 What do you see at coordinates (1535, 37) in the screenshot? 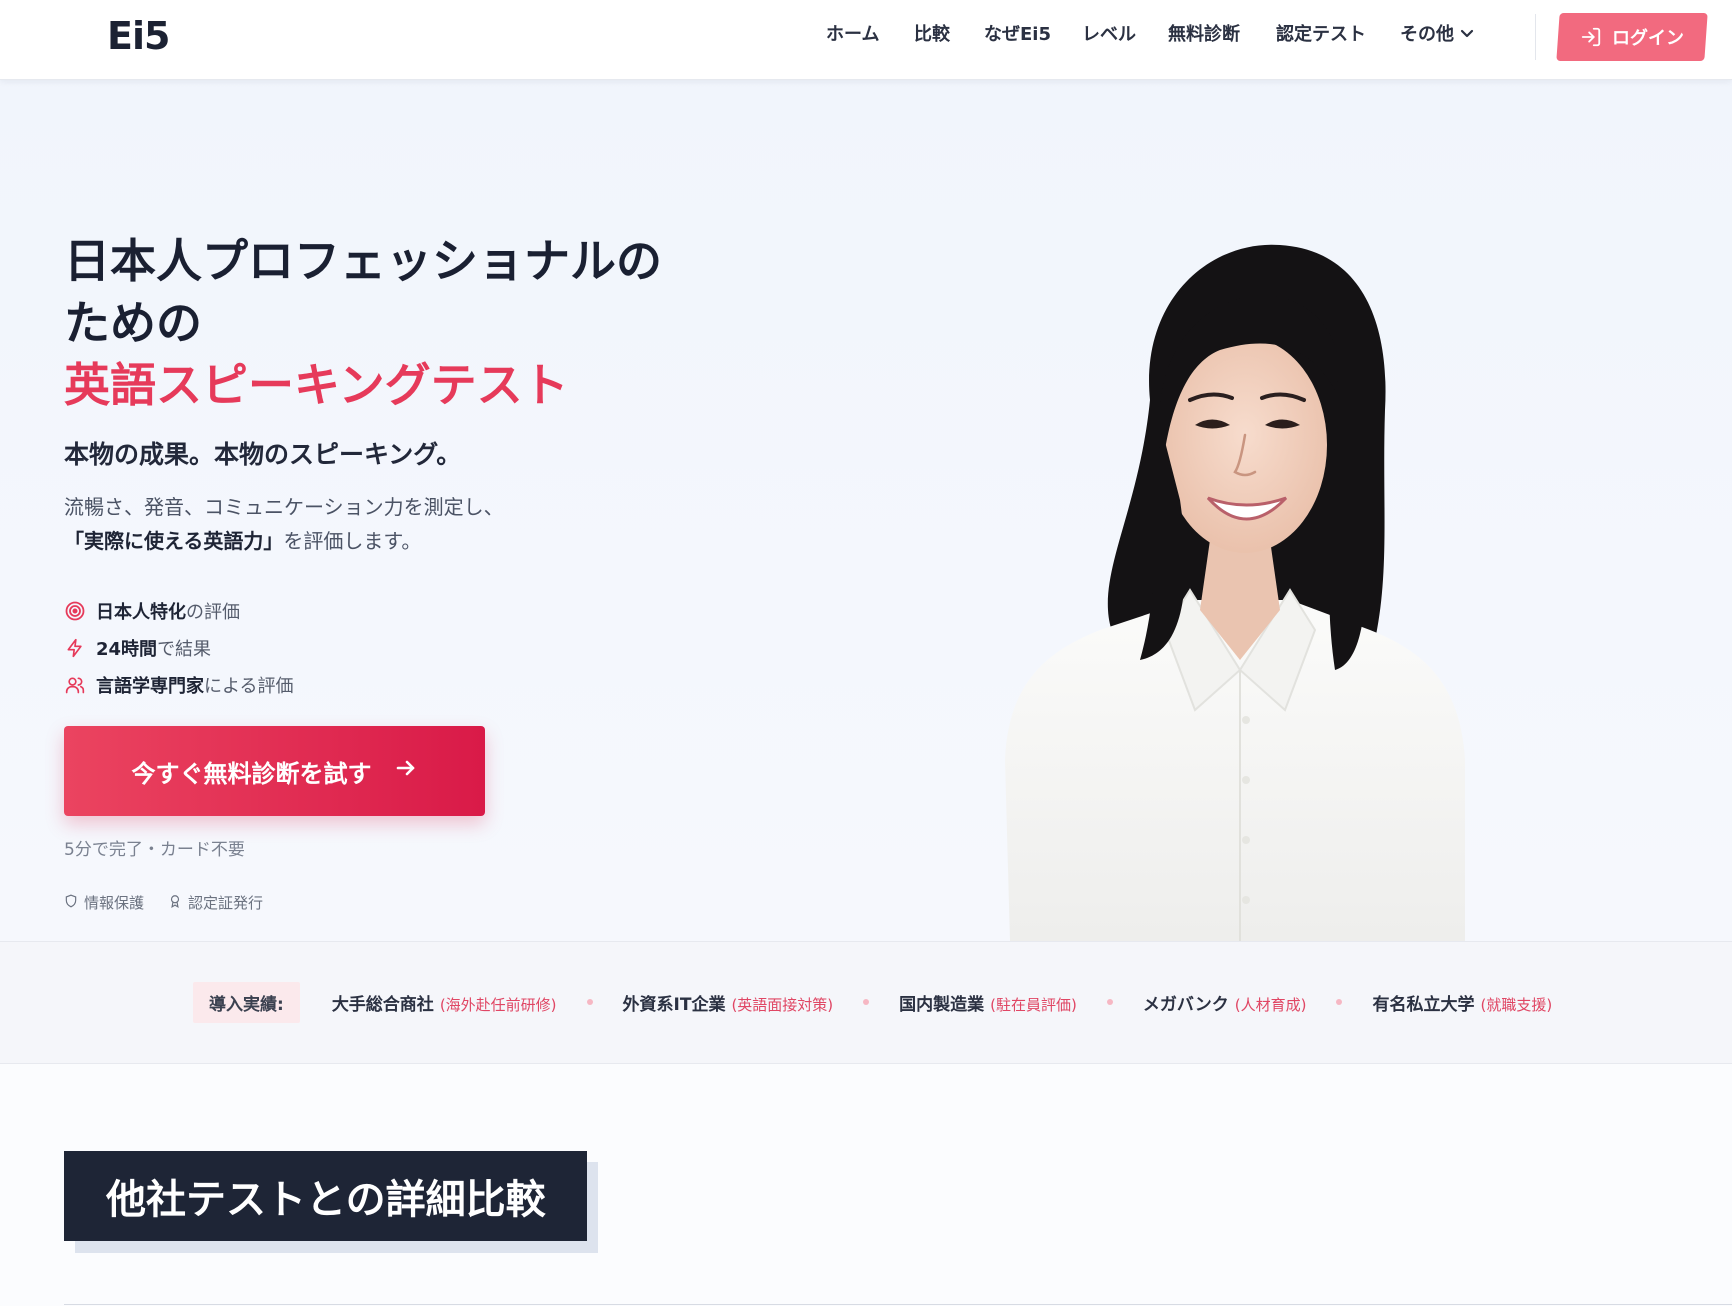
I see `nav-divider` at bounding box center [1535, 37].